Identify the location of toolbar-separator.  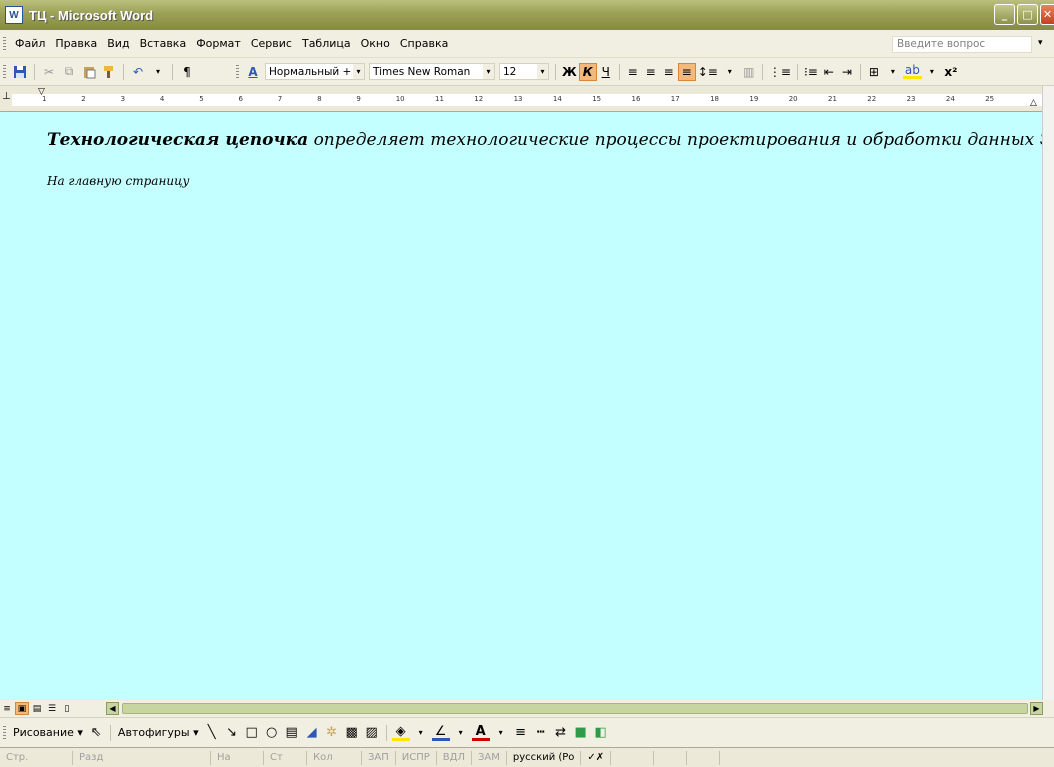
(860, 71).